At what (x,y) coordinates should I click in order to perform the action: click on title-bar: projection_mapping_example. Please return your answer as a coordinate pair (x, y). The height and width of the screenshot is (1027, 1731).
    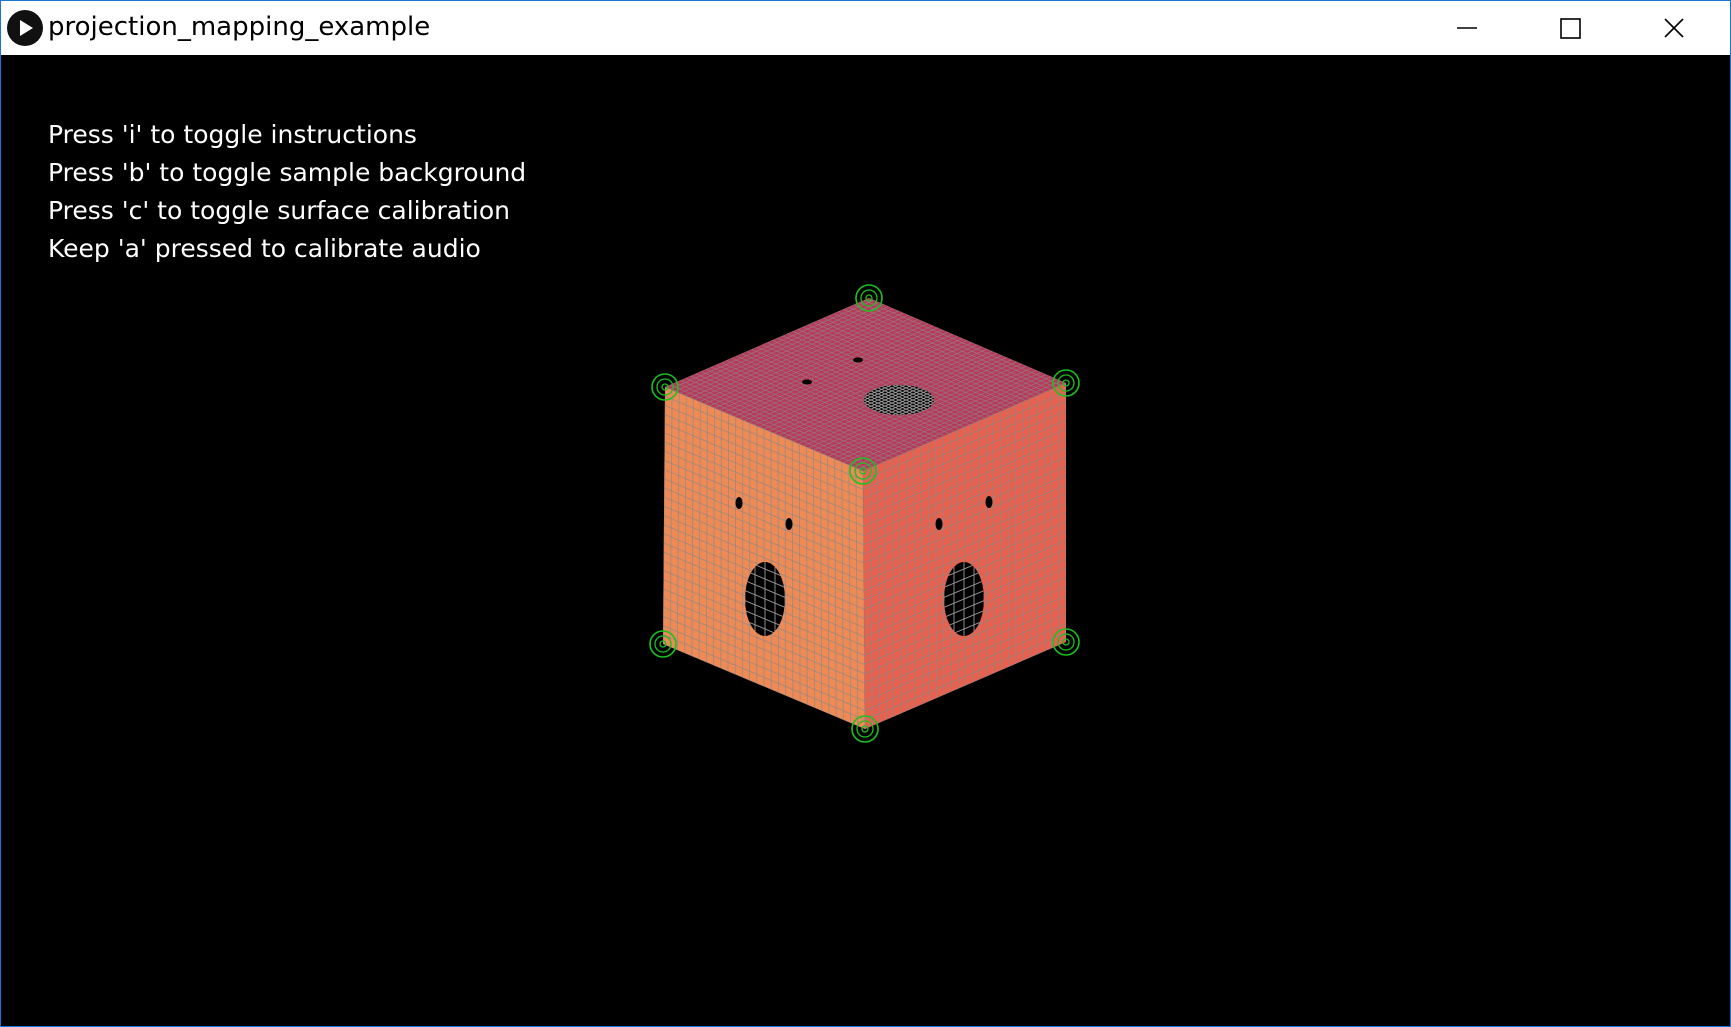
    Looking at the image, I should click on (865, 28).